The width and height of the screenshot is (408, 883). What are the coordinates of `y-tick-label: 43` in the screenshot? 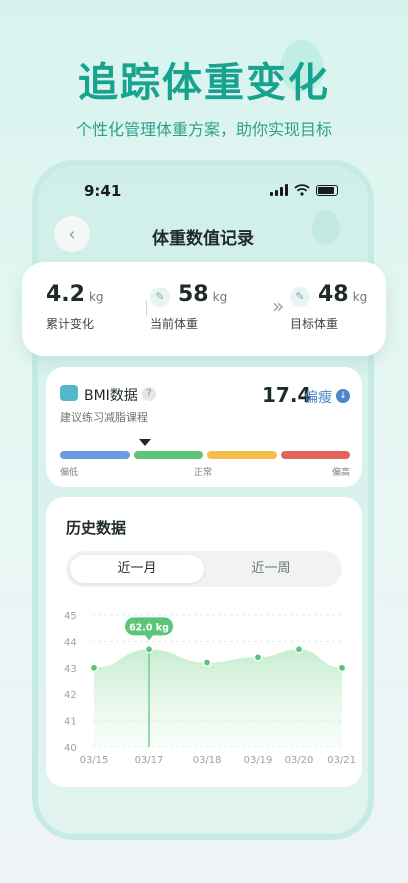 It's located at (70, 669).